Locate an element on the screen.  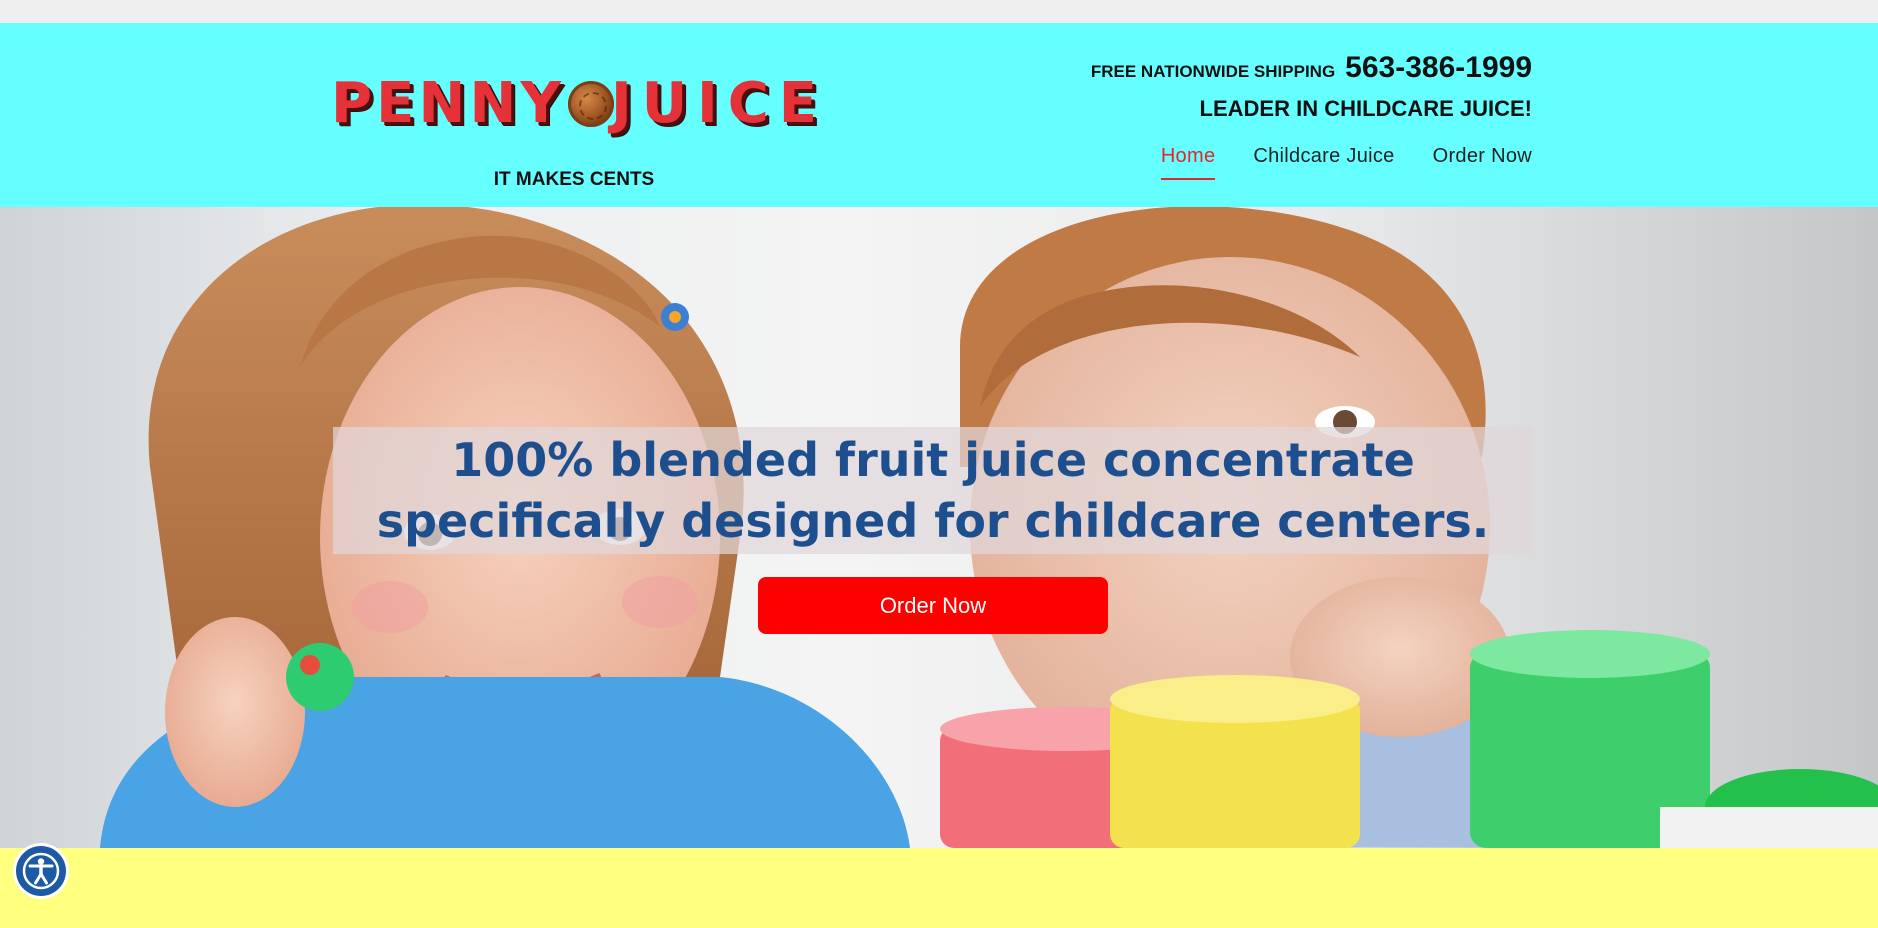
order-now-button: Order Now is located at coordinates (933, 605).